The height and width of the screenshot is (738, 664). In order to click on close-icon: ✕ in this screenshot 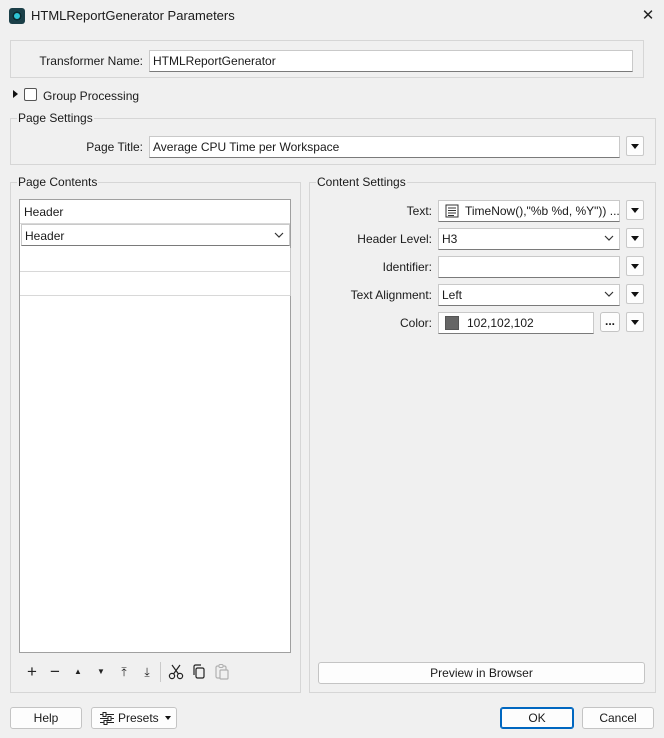, I will do `click(648, 15)`.